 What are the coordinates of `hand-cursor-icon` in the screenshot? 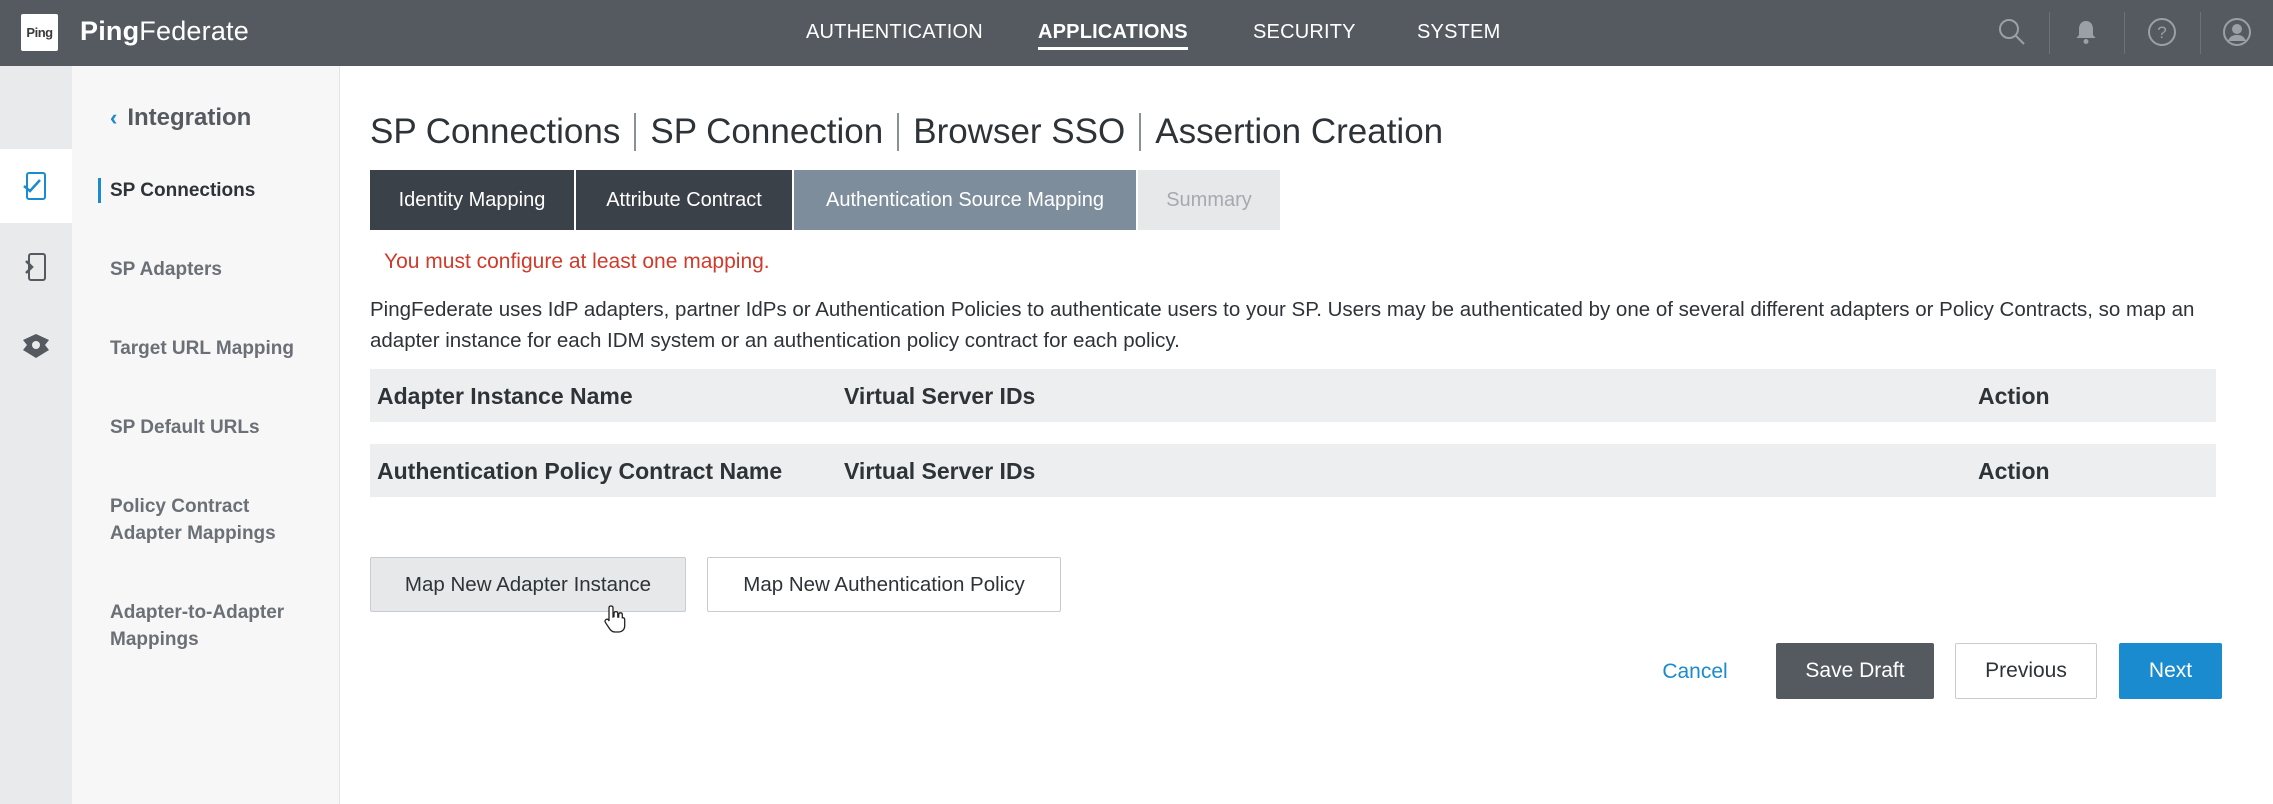 It's located at (615, 621).